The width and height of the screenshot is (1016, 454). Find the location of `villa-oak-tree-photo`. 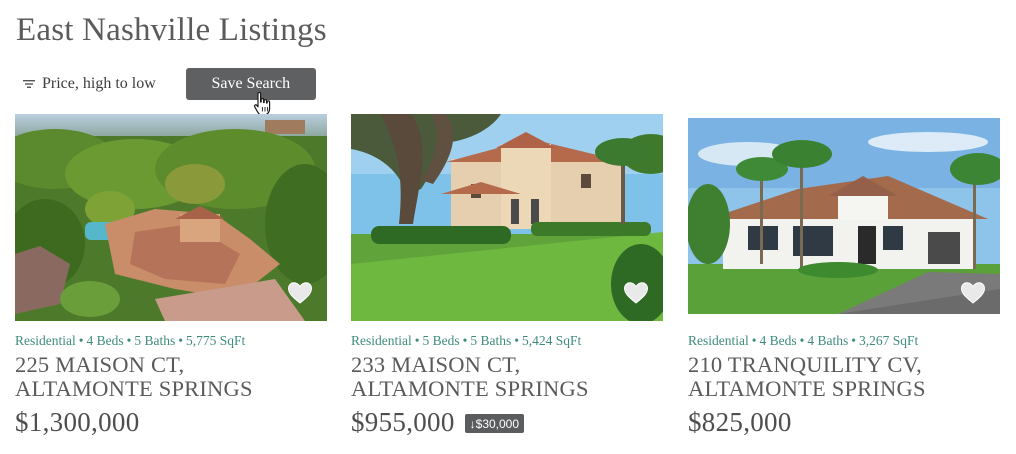

villa-oak-tree-photo is located at coordinates (507, 217).